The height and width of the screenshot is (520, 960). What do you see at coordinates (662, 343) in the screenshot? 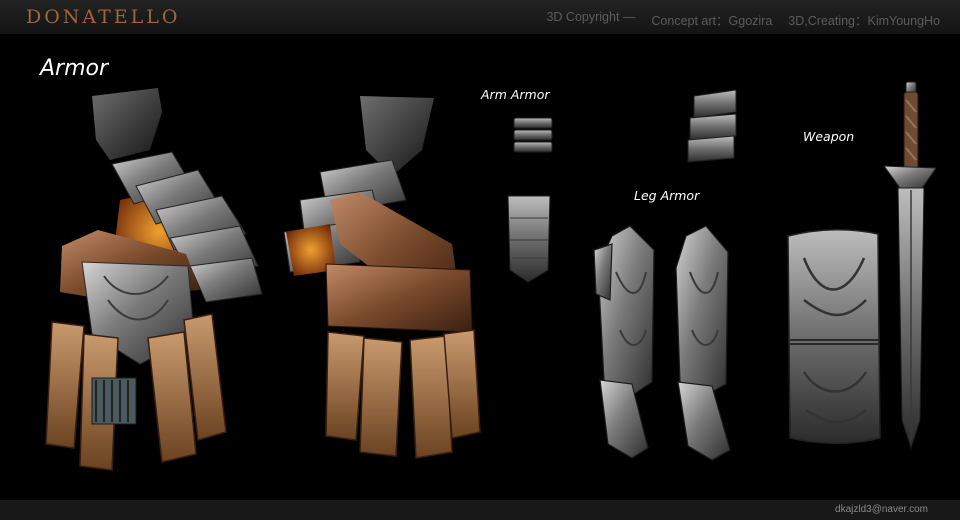
I see `leg-armor` at bounding box center [662, 343].